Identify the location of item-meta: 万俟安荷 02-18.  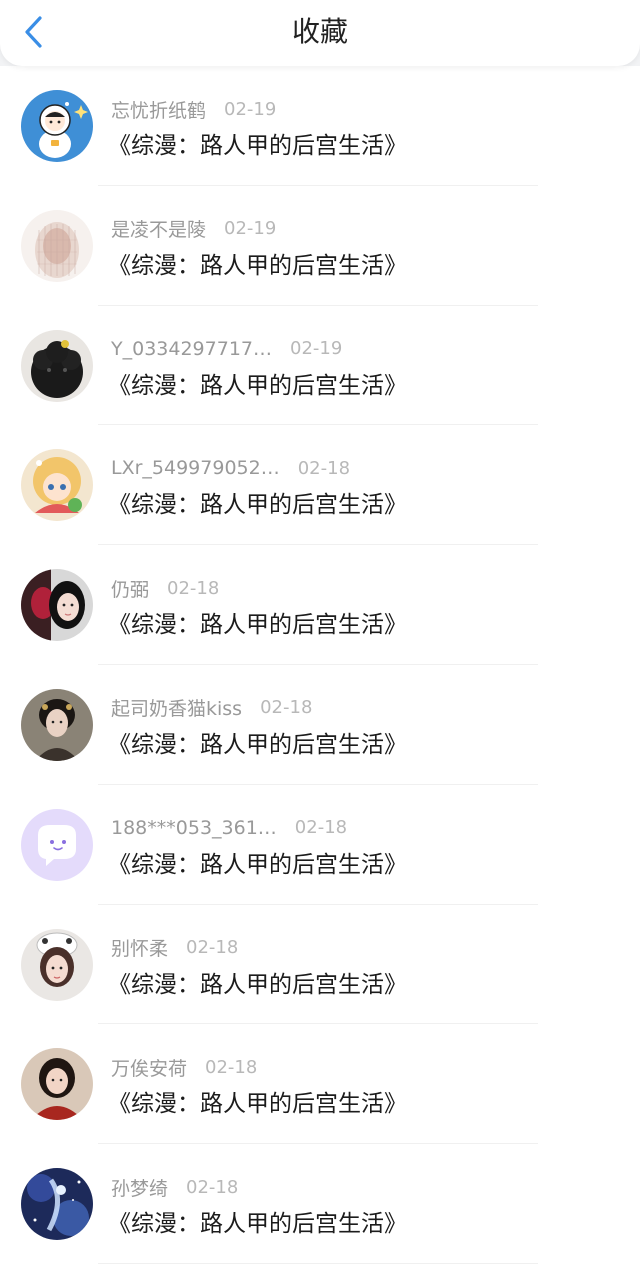
(184, 1067).